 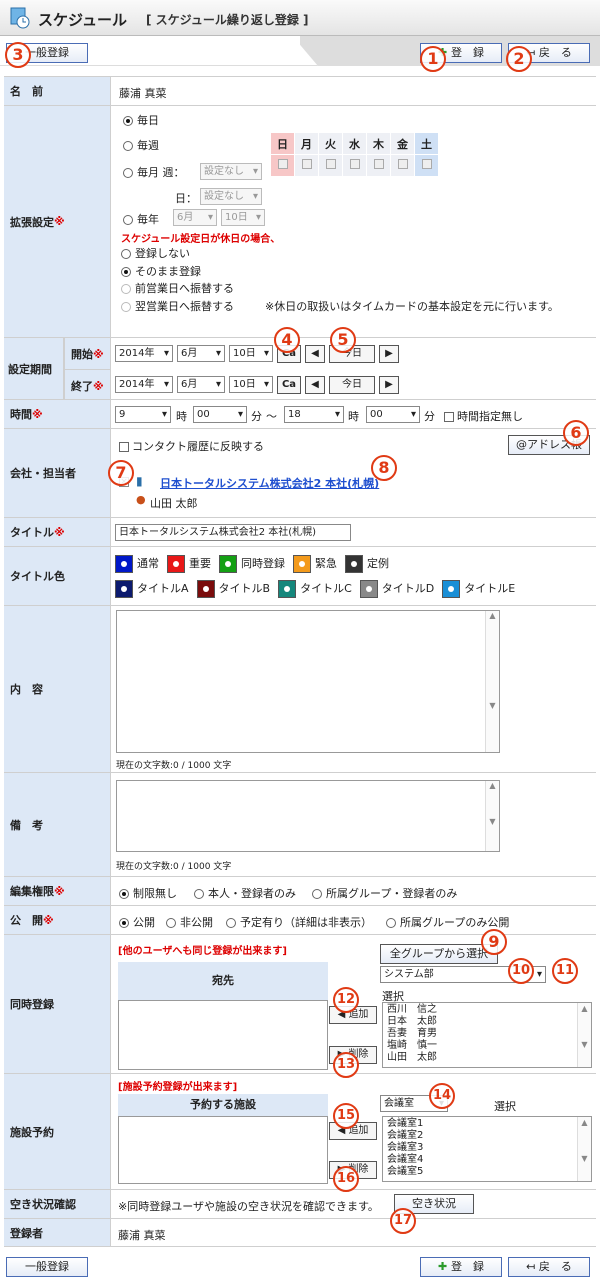 I want to click on color-name: 緊急, so click(x=326, y=563).